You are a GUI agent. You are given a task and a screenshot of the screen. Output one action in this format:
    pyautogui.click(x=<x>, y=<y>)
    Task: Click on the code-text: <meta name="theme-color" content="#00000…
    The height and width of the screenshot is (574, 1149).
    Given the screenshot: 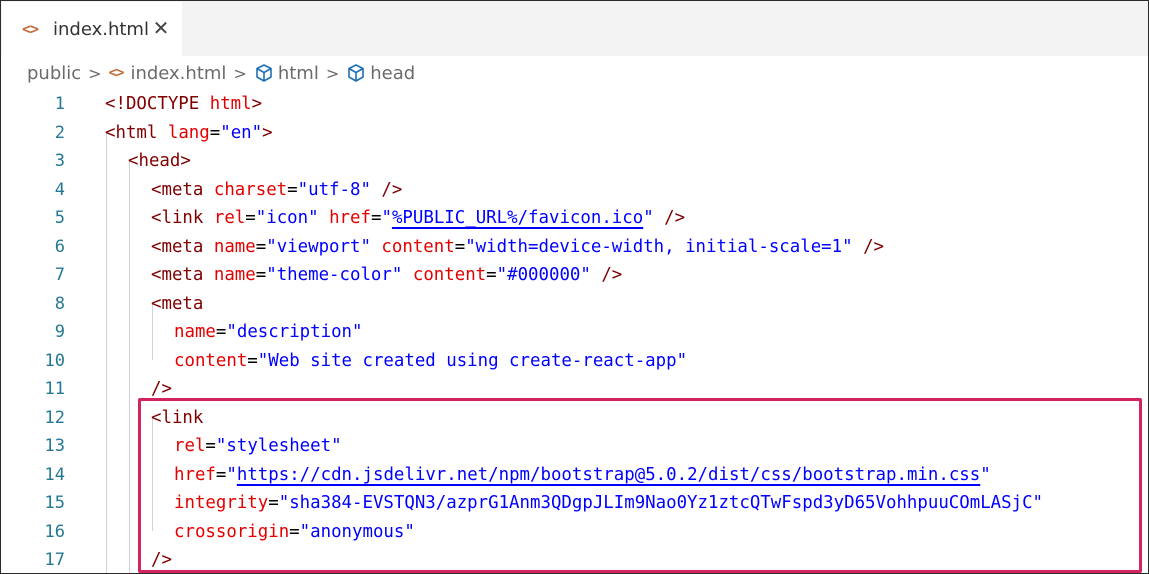 What is the action you would take?
    pyautogui.click(x=387, y=275)
    